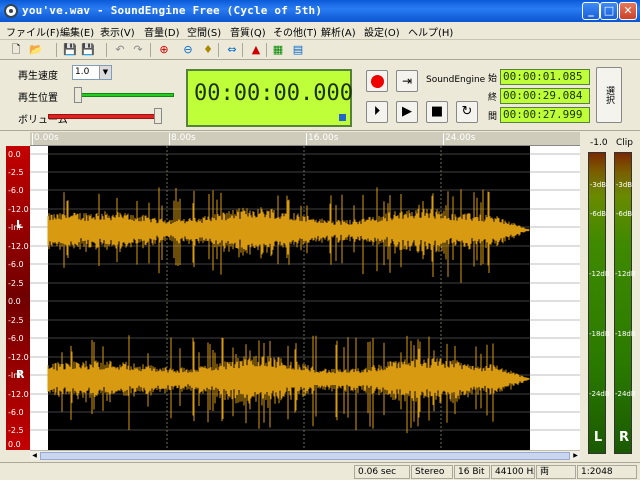 This screenshot has height=480, width=640. What do you see at coordinates (82, 72) in the screenshot?
I see `speed-value: 1.0` at bounding box center [82, 72].